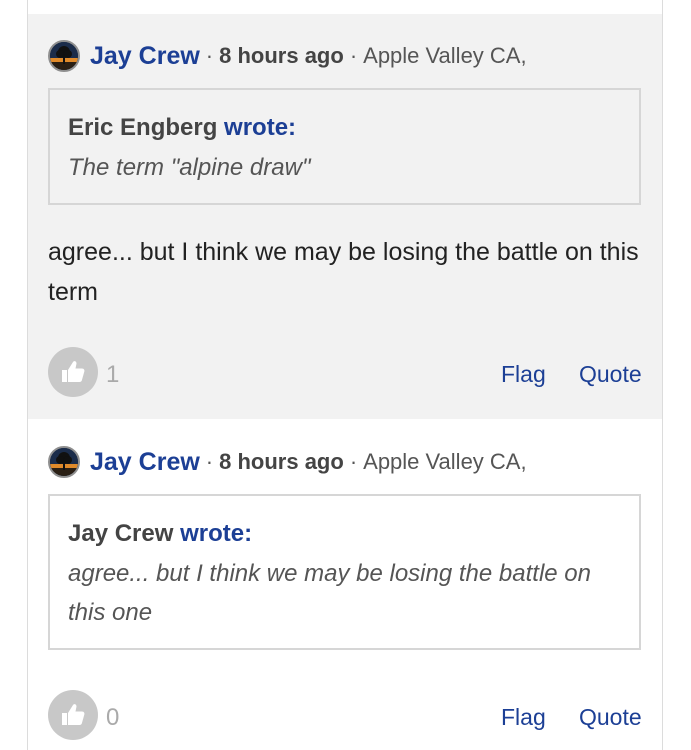 The height and width of the screenshot is (750, 691). Describe the element at coordinates (113, 717) in the screenshot. I see `like-count: 0` at that location.